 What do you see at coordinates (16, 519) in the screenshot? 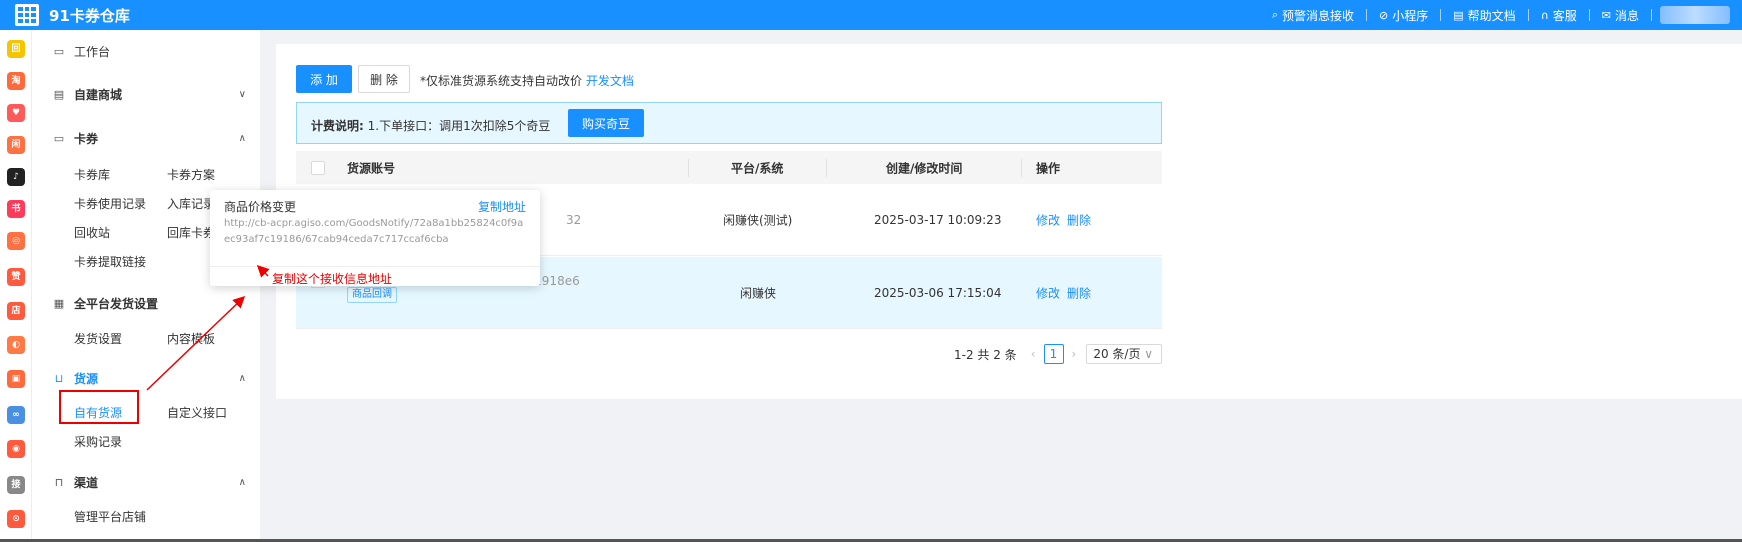
I see `rail-icon-15: ⊙` at bounding box center [16, 519].